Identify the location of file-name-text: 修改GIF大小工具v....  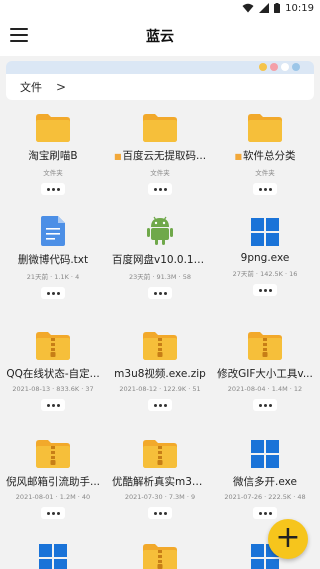
(265, 374).